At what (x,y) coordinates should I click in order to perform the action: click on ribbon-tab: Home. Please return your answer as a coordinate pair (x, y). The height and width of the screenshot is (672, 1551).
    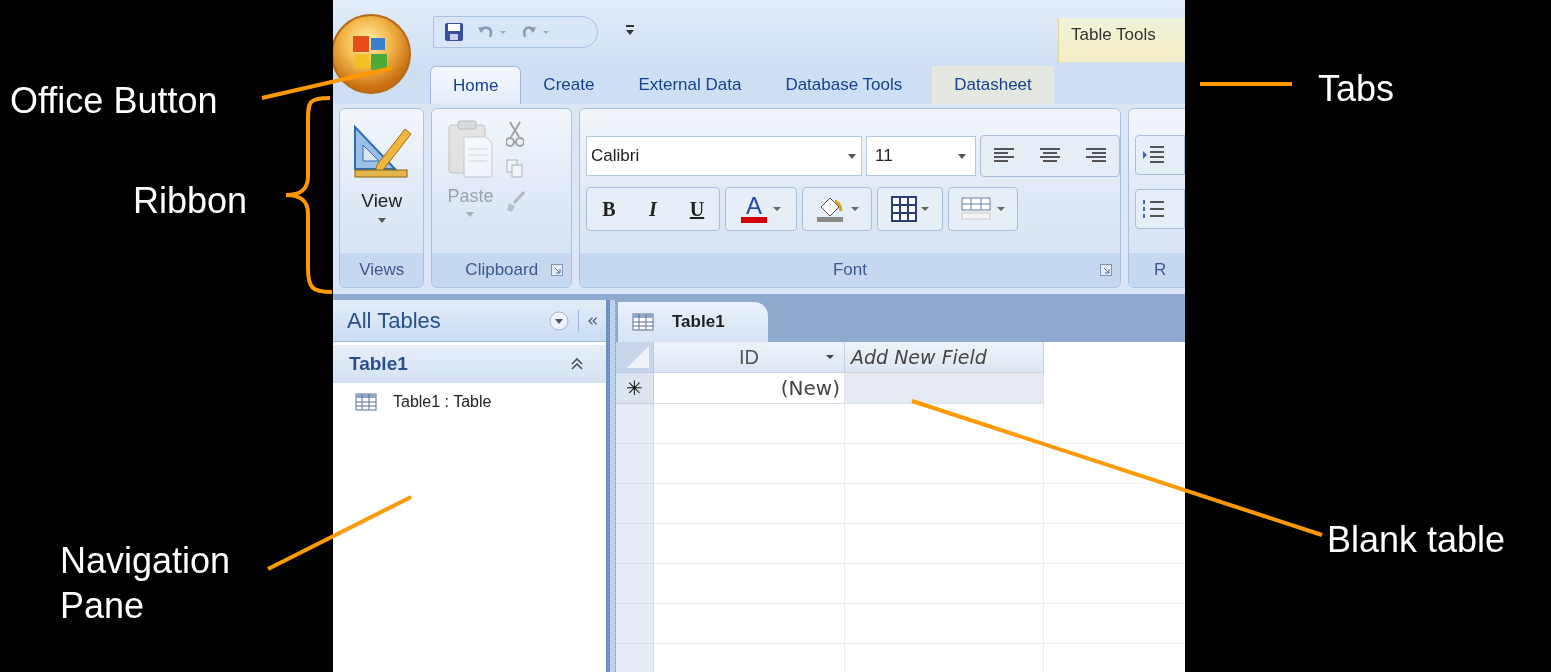
    Looking at the image, I should click on (476, 85).